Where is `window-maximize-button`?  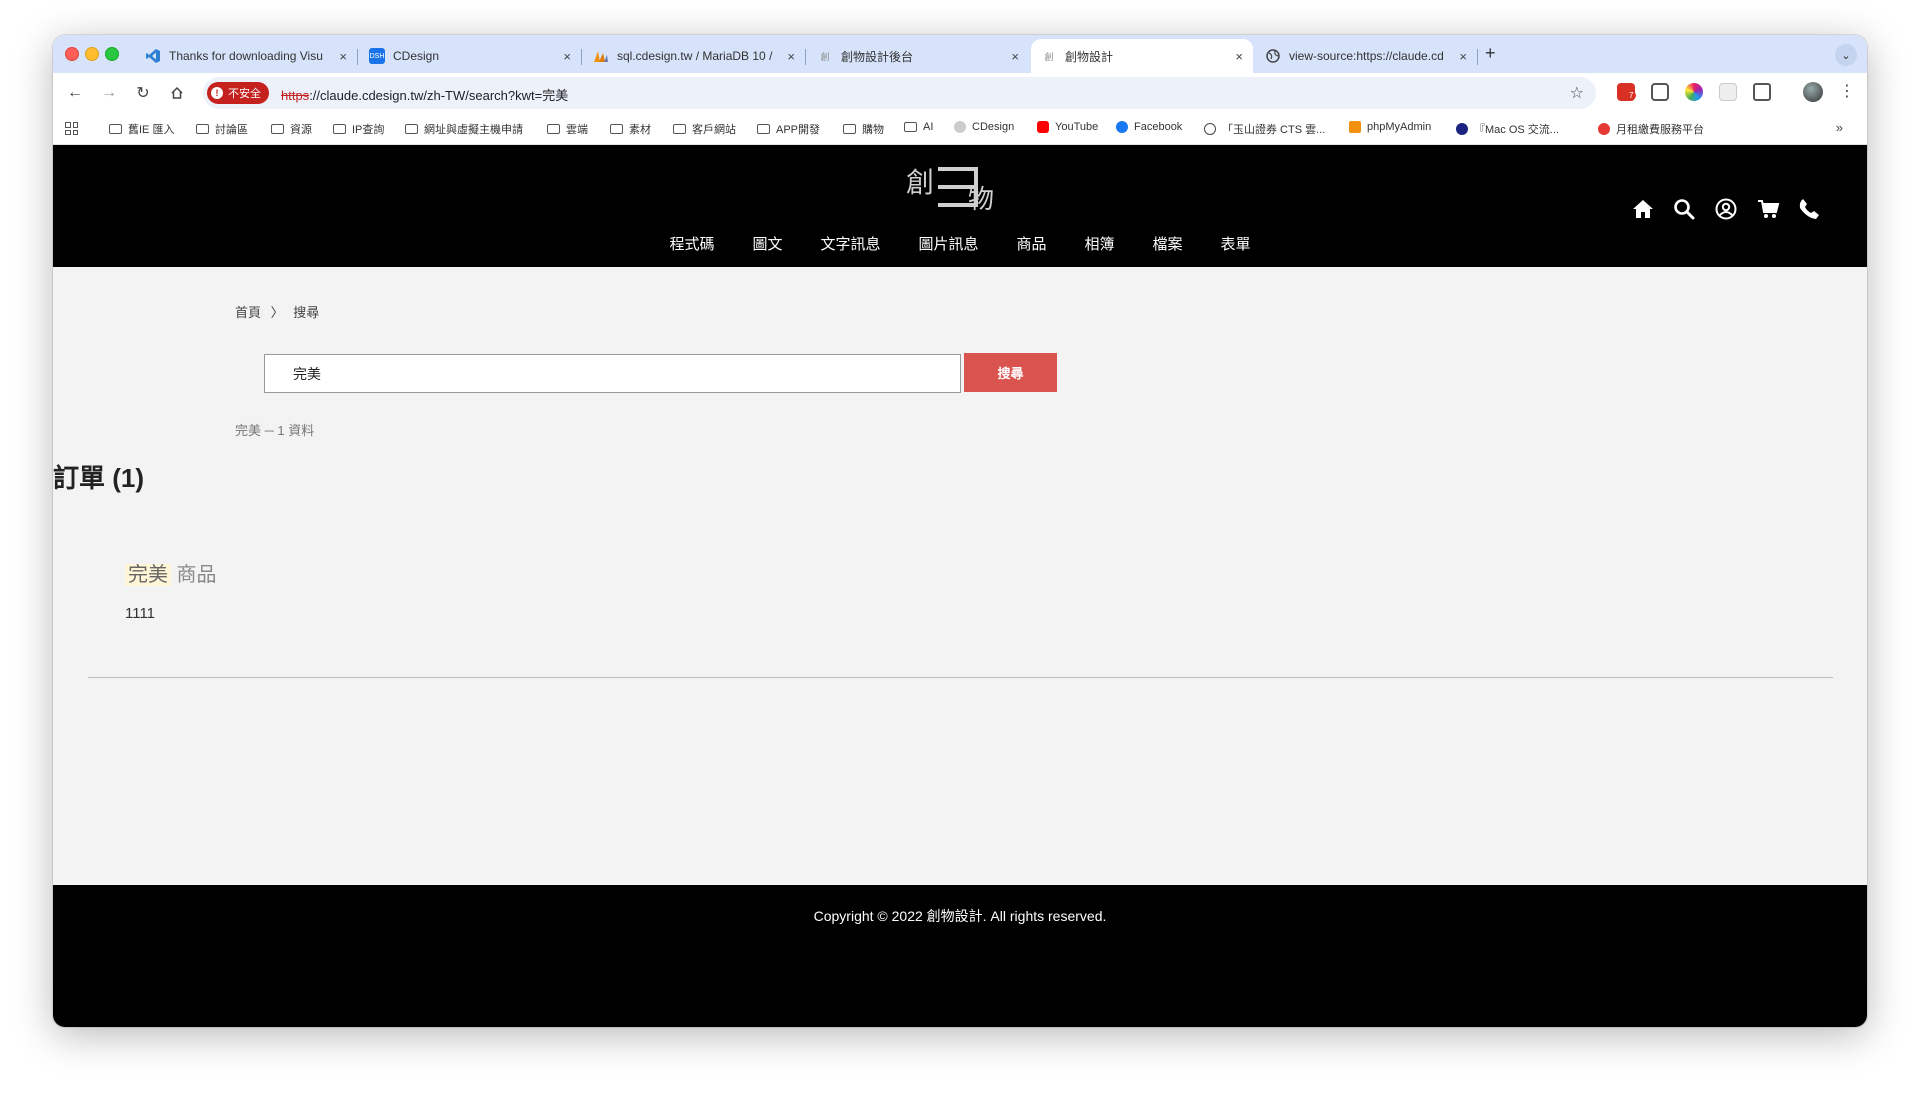
window-maximize-button is located at coordinates (112, 54).